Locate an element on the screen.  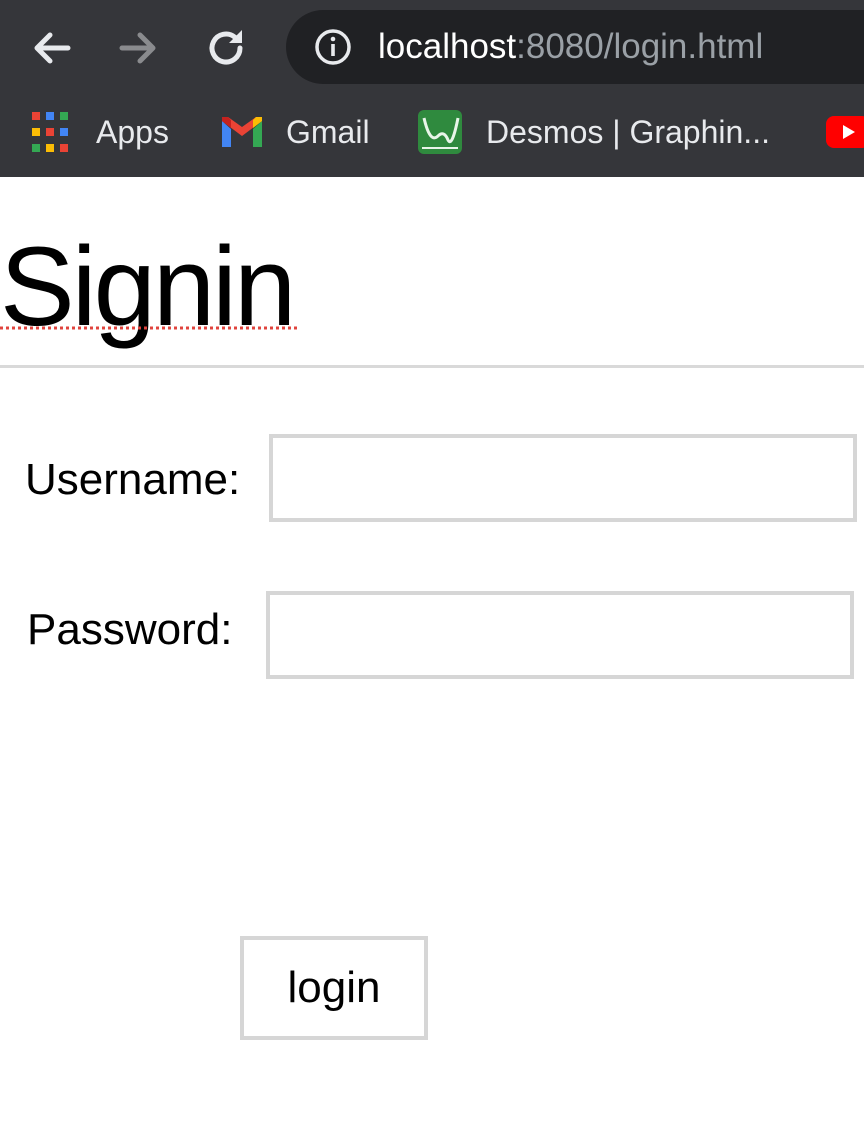
bookmark-label: Apps is located at coordinates (132, 131).